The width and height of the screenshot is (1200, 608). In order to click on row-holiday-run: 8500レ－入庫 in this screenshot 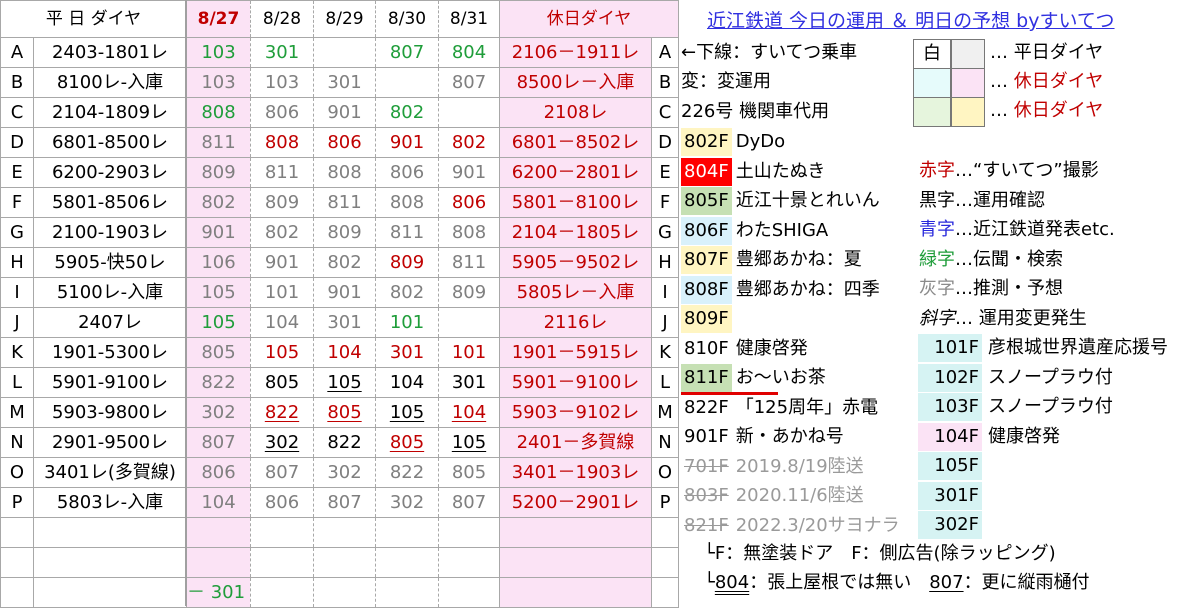, I will do `click(575, 82)`.